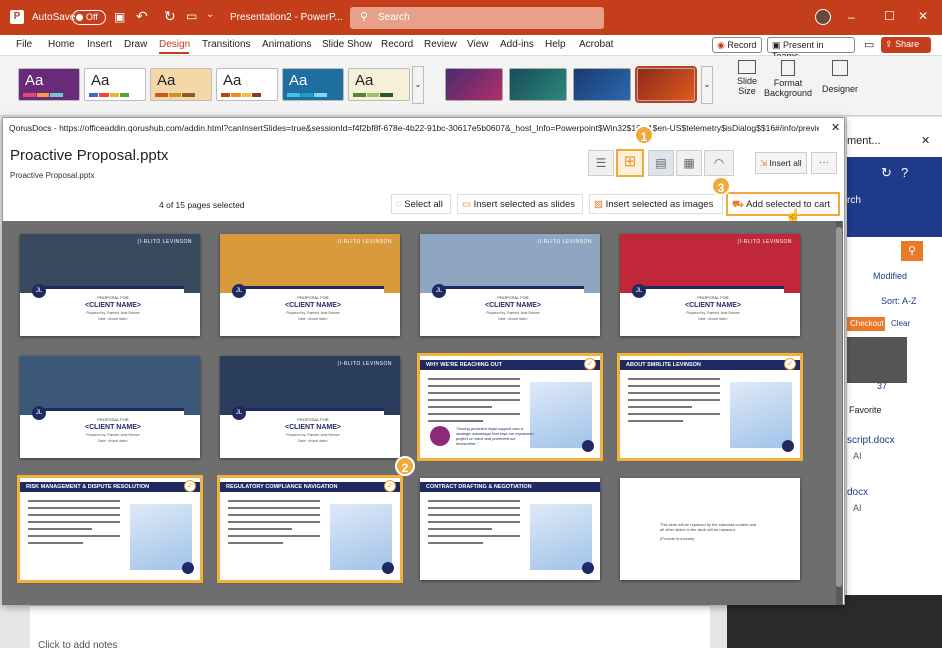  I want to click on file-name-2: docx, so click(857, 492).